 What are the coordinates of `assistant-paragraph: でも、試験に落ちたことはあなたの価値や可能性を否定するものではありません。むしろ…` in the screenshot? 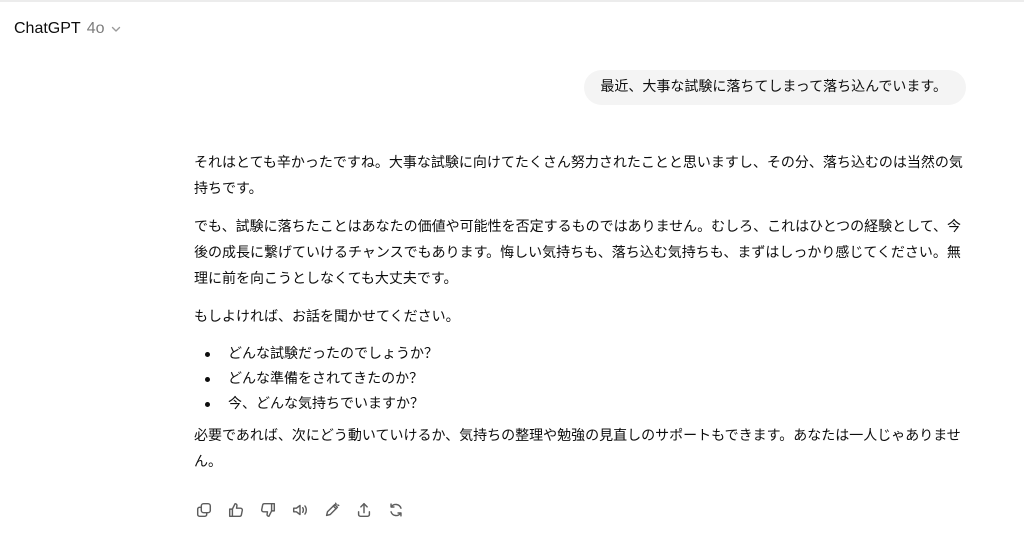 It's located at (578, 253).